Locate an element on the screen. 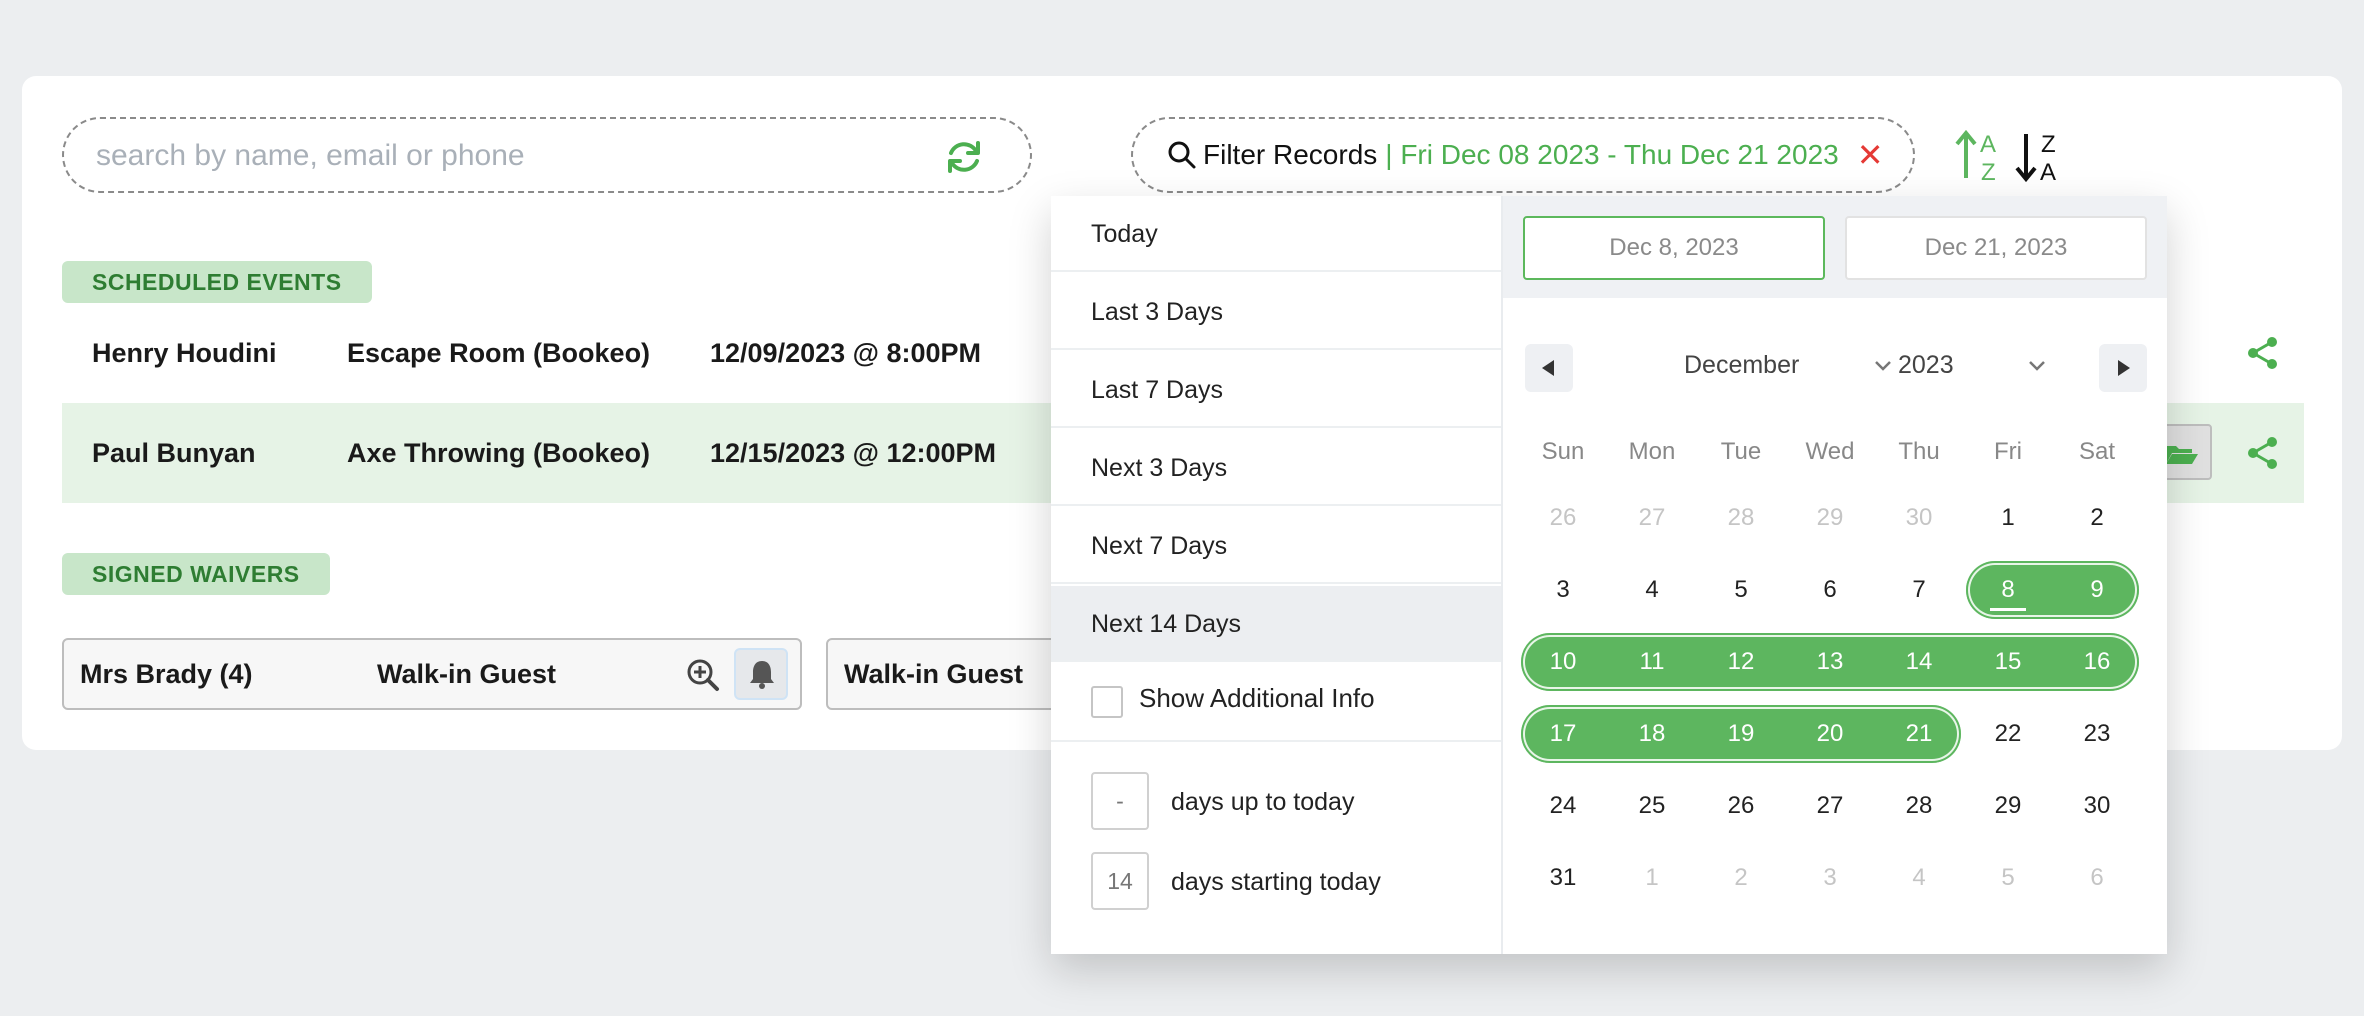 This screenshot has height=1016, width=2364. waiver-type: Walk-in Guest is located at coordinates (467, 674).